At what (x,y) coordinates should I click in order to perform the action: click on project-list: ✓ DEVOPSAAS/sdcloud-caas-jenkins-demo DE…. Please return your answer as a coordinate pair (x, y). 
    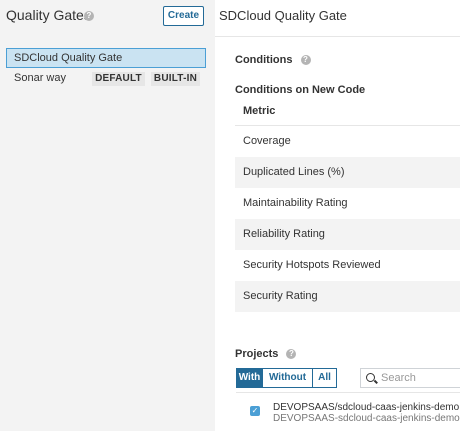
    Looking at the image, I should click on (348, 412).